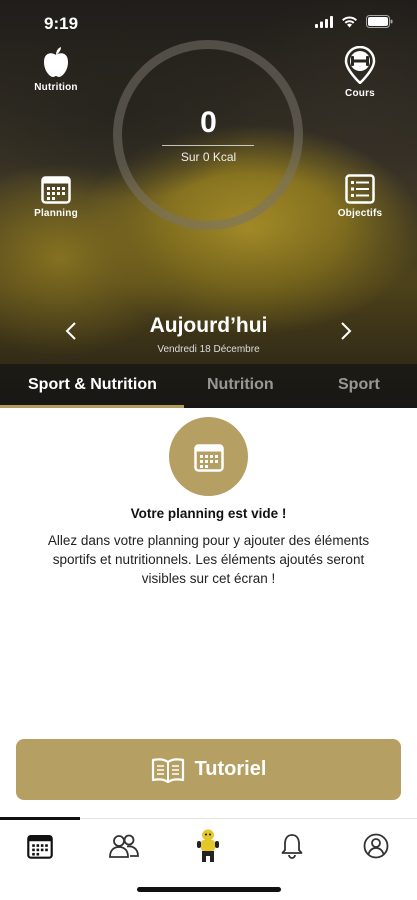 Image resolution: width=417 pixels, height=900 pixels. Describe the element at coordinates (346, 331) in the screenshot. I see `chevron-right-icon` at that location.